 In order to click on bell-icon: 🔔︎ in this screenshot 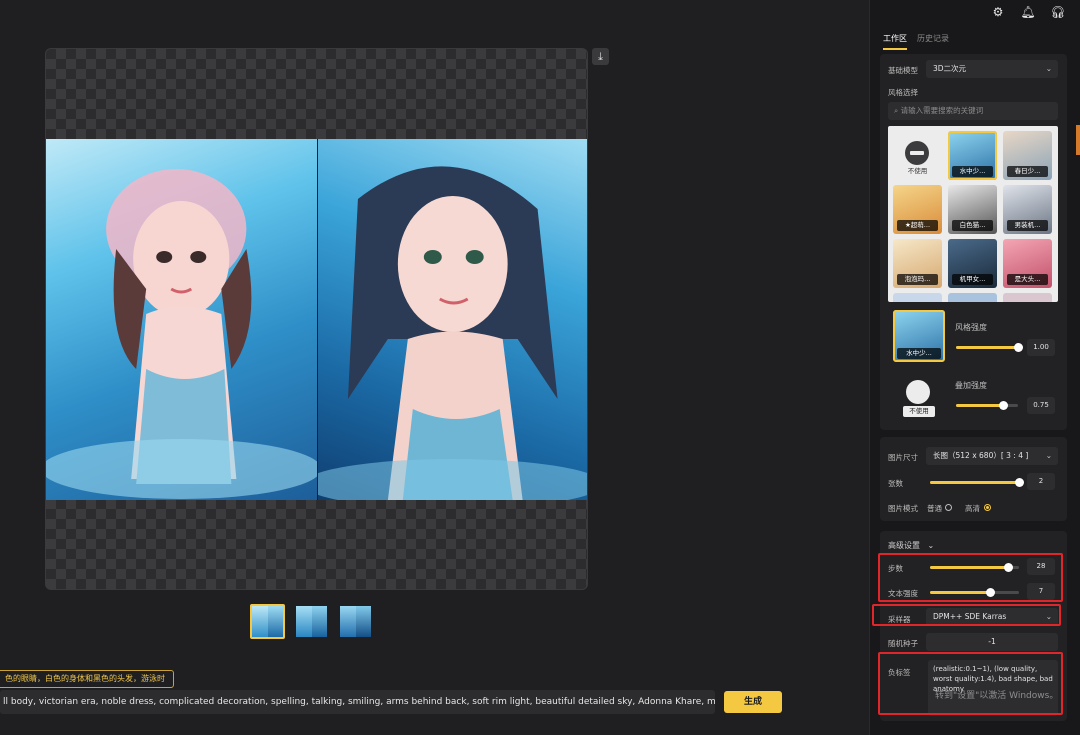, I will do `click(1028, 12)`.